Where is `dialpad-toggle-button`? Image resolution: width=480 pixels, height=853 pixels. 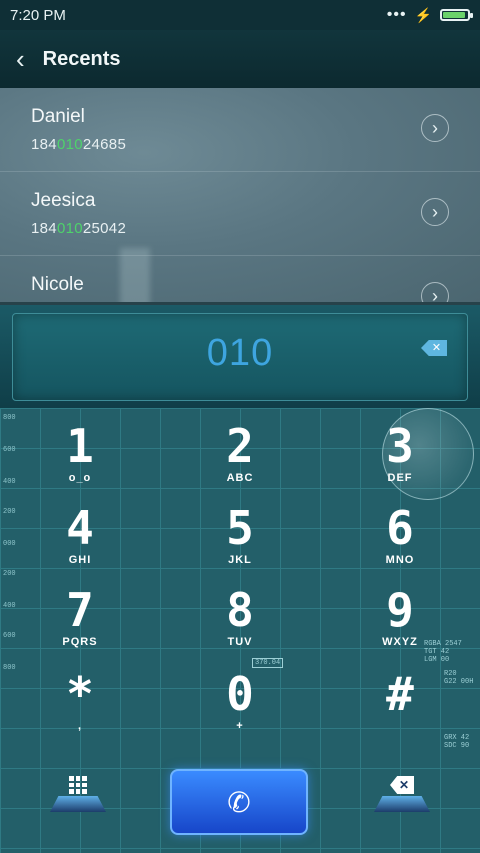
dialpad-toggle-button is located at coordinates (78, 794).